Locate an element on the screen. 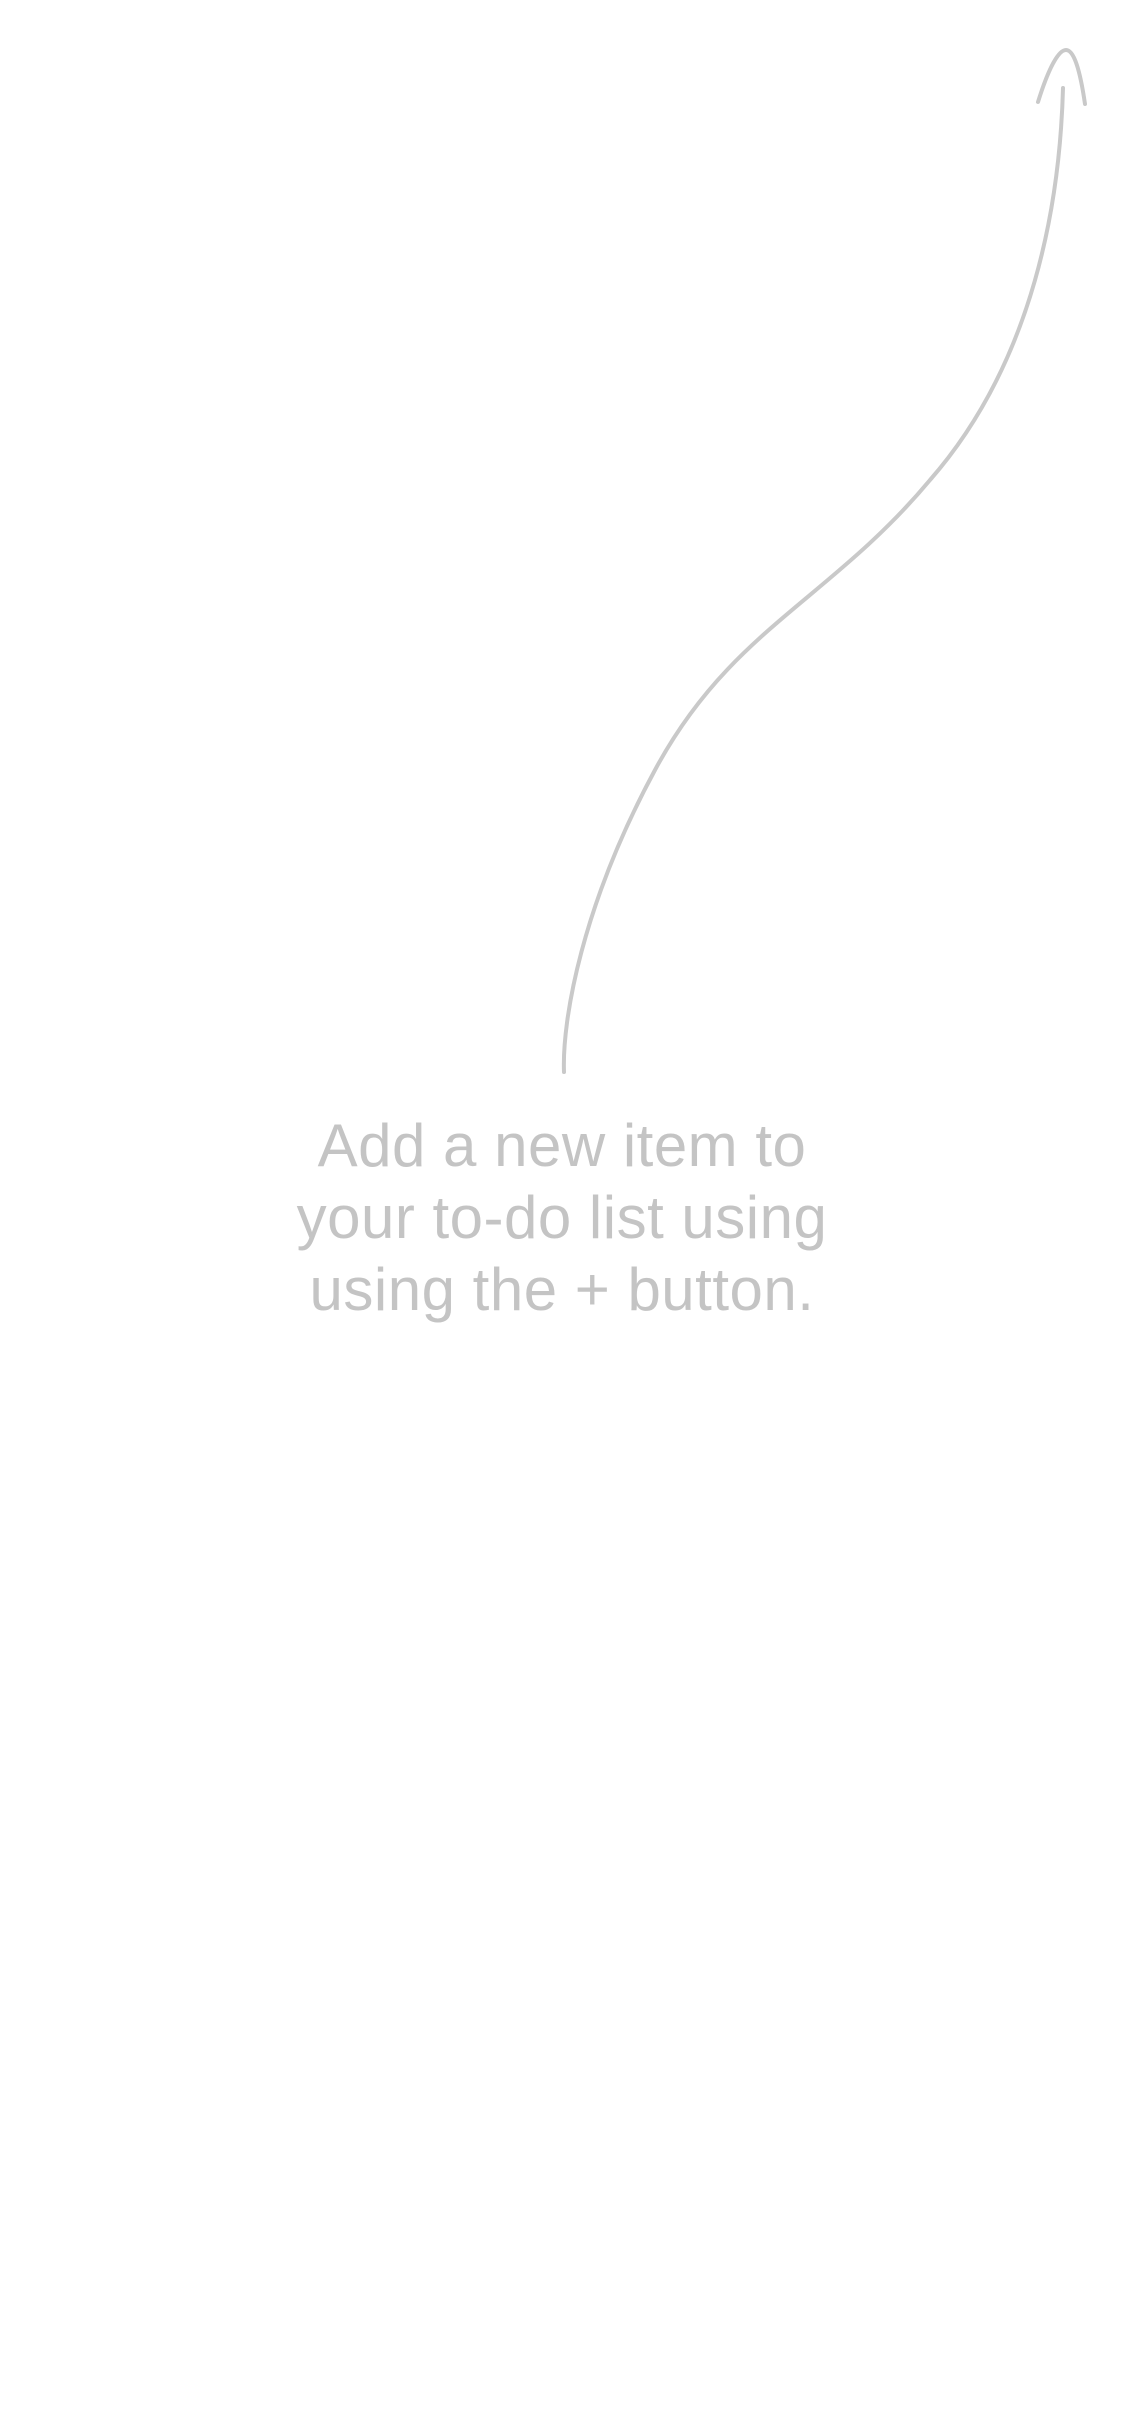 The height and width of the screenshot is (2436, 1125). hint-line: your to-do list using is located at coordinates (562, 1217).